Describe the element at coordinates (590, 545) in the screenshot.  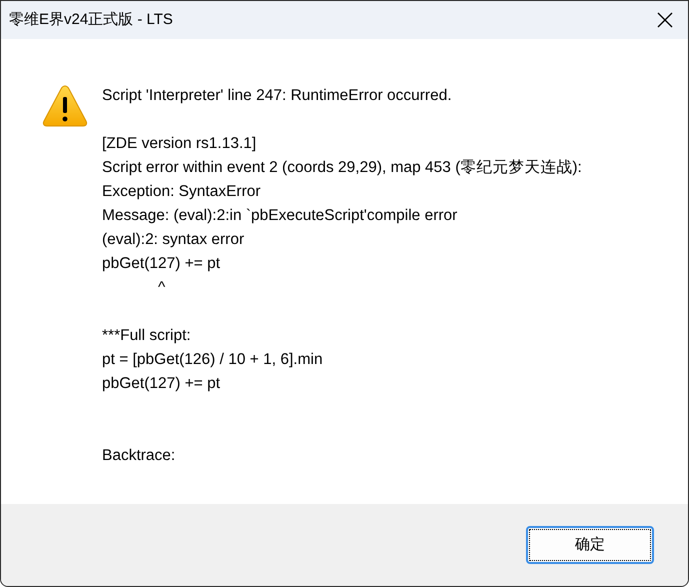
I see `ok-button: 确定` at that location.